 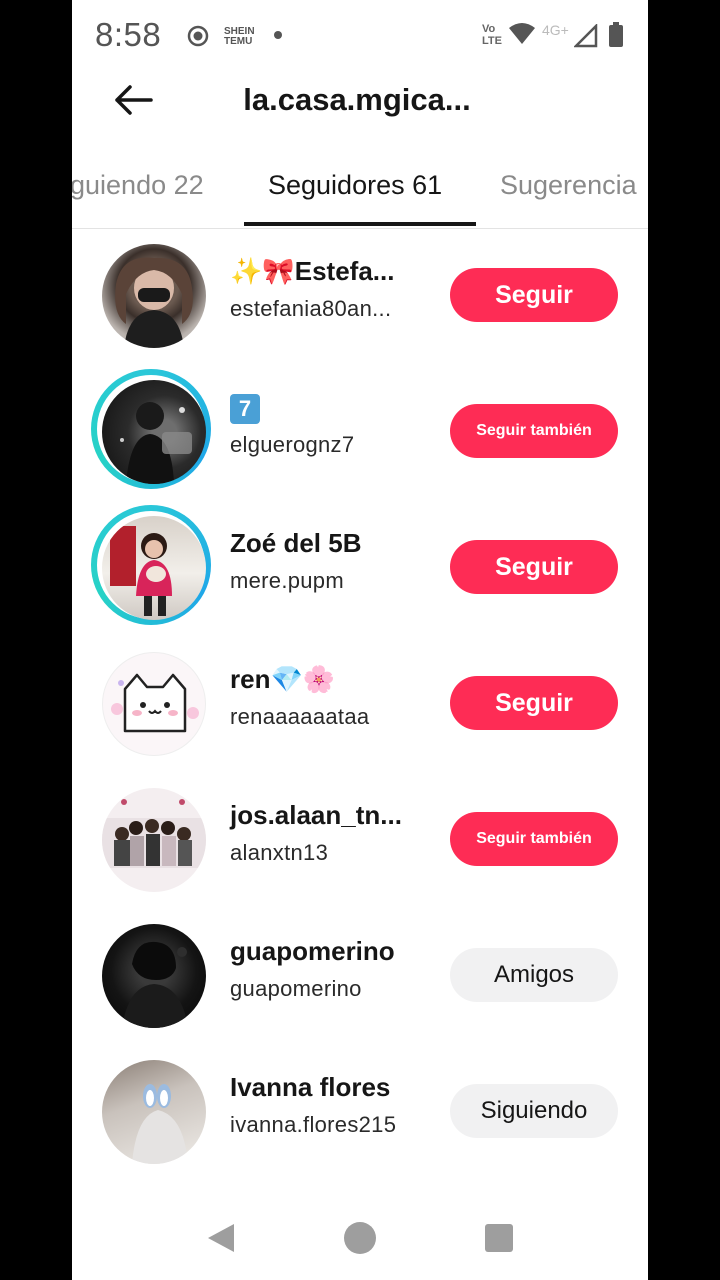 I want to click on list-item: guapomerino guapomerino Amigos, so click(x=360, y=976).